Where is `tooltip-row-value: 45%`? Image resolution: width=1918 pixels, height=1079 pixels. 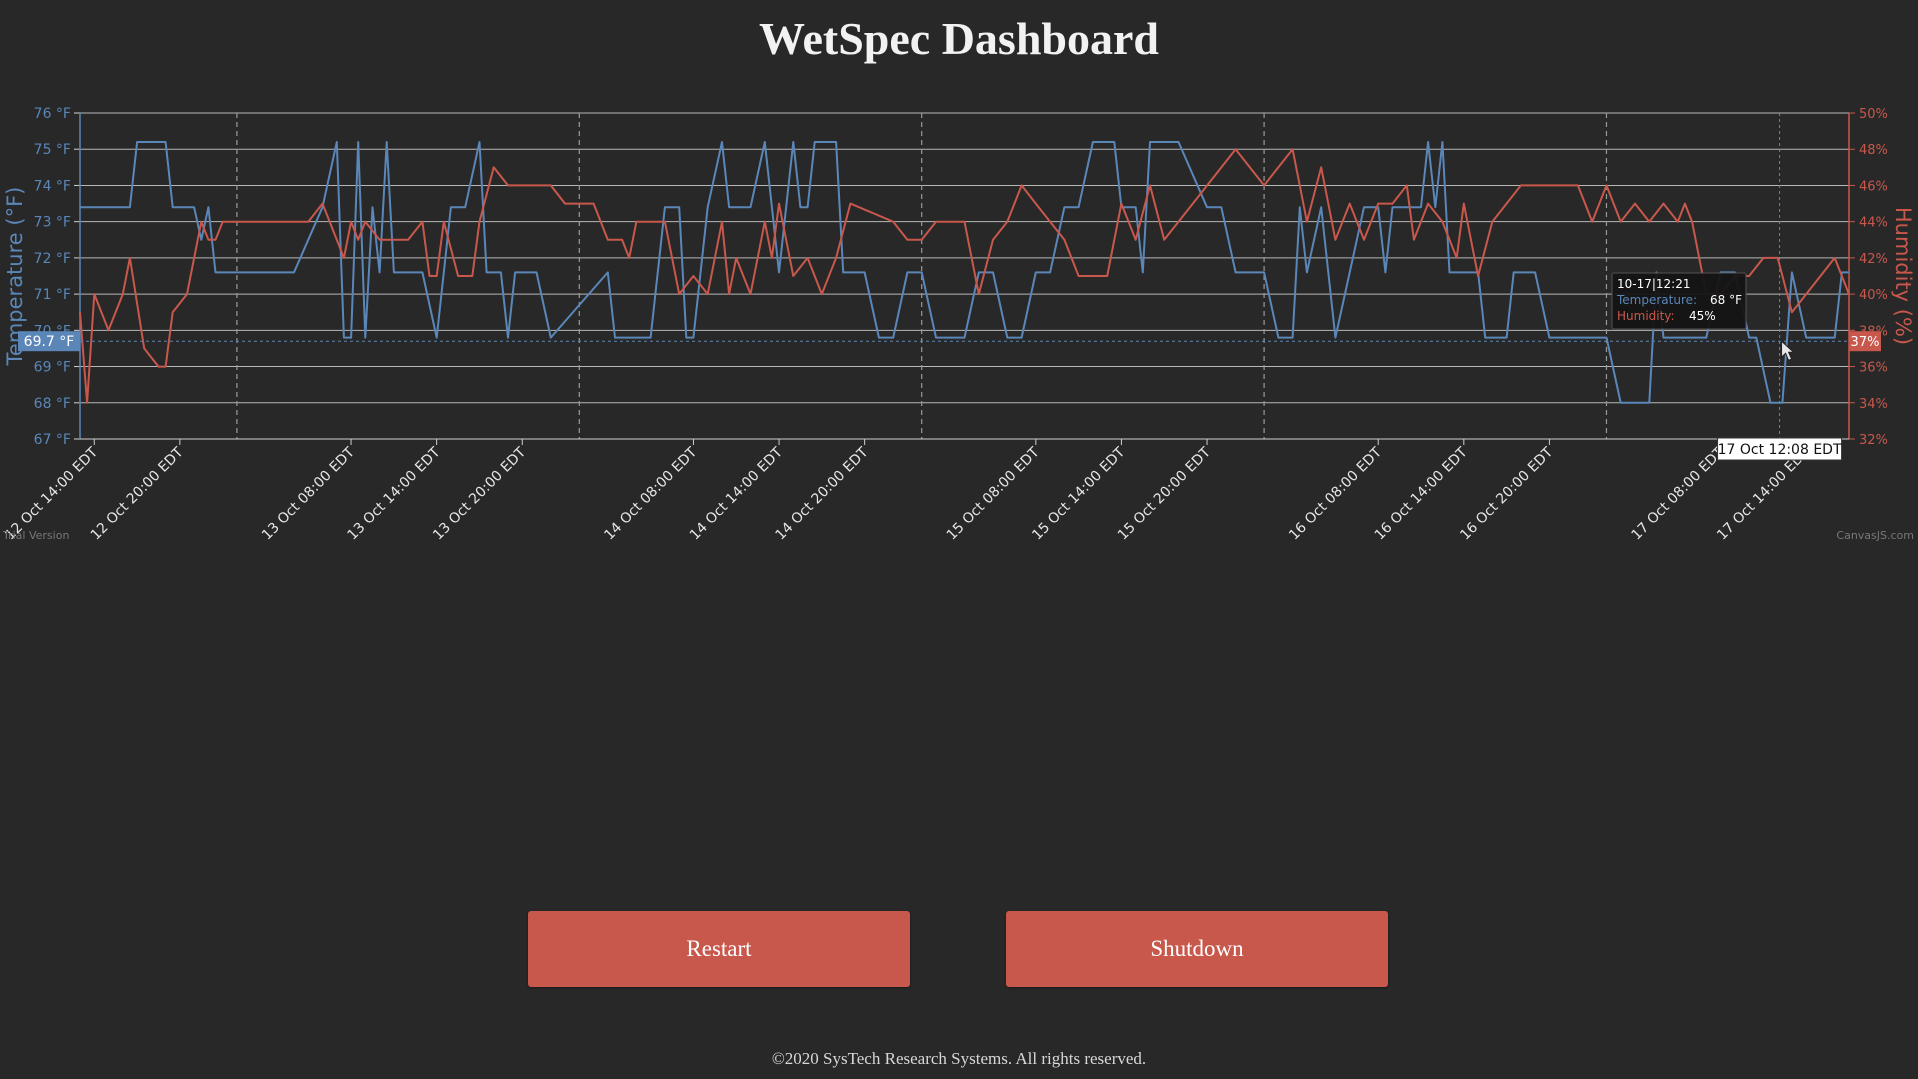 tooltip-row-value: 45% is located at coordinates (1702, 316).